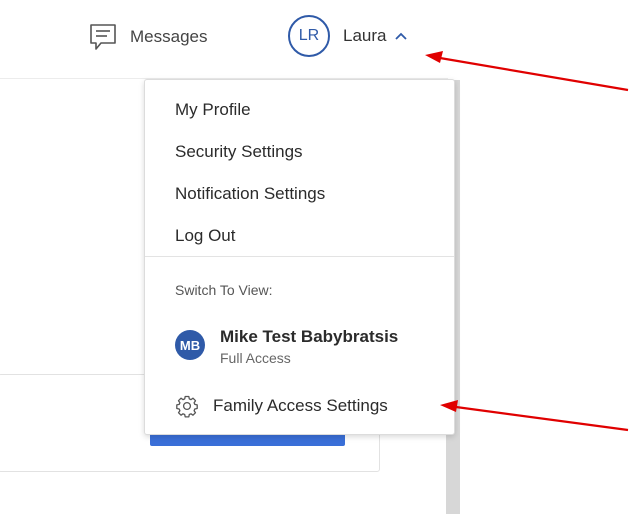  Describe the element at coordinates (309, 36) in the screenshot. I see `avatar: LR` at that location.